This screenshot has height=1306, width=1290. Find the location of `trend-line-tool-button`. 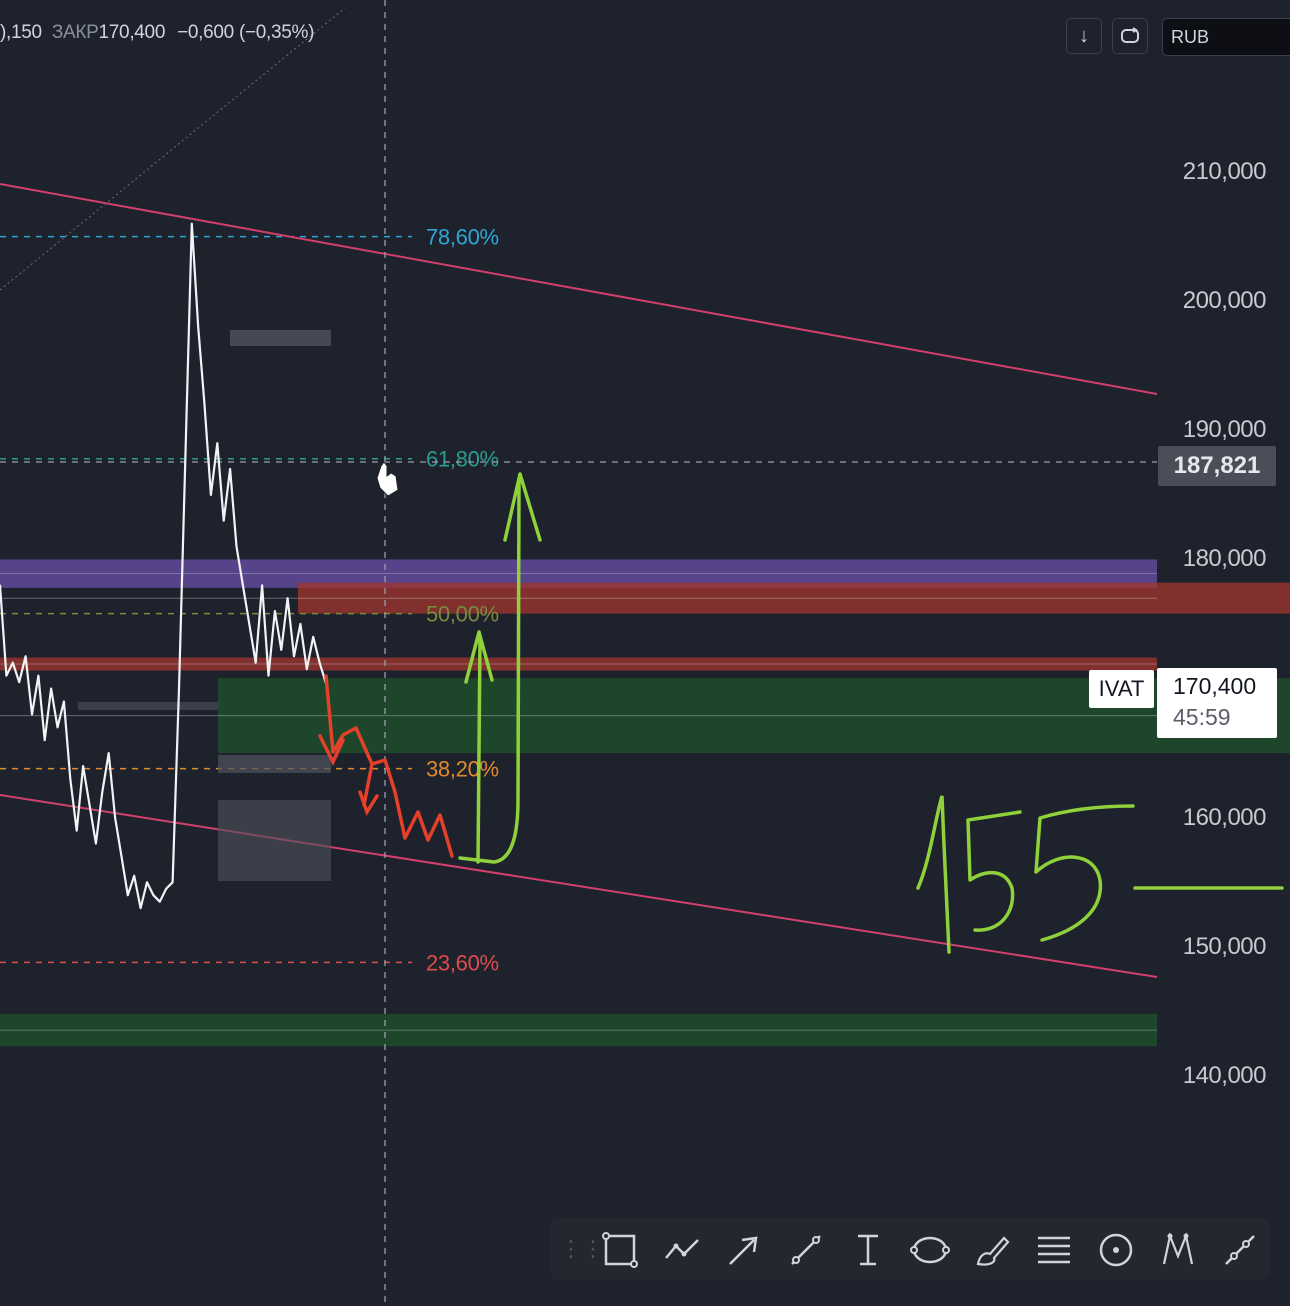

trend-line-tool-button is located at coordinates (806, 1250).